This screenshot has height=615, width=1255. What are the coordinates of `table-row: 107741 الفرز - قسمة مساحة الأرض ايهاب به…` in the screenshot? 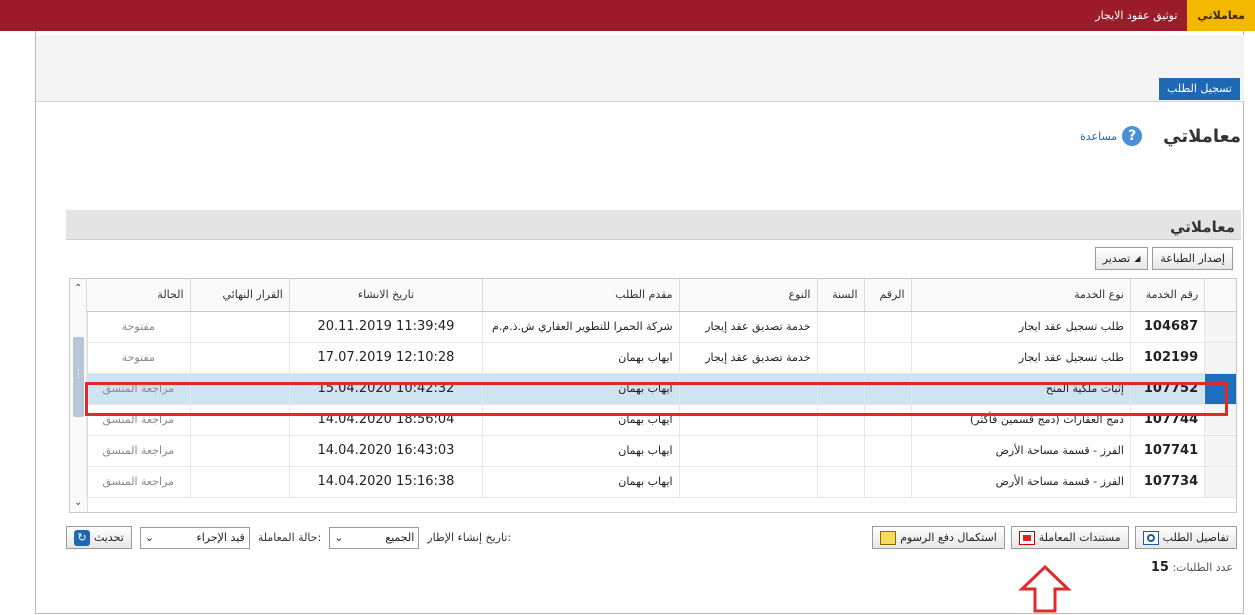 It's located at (661, 451).